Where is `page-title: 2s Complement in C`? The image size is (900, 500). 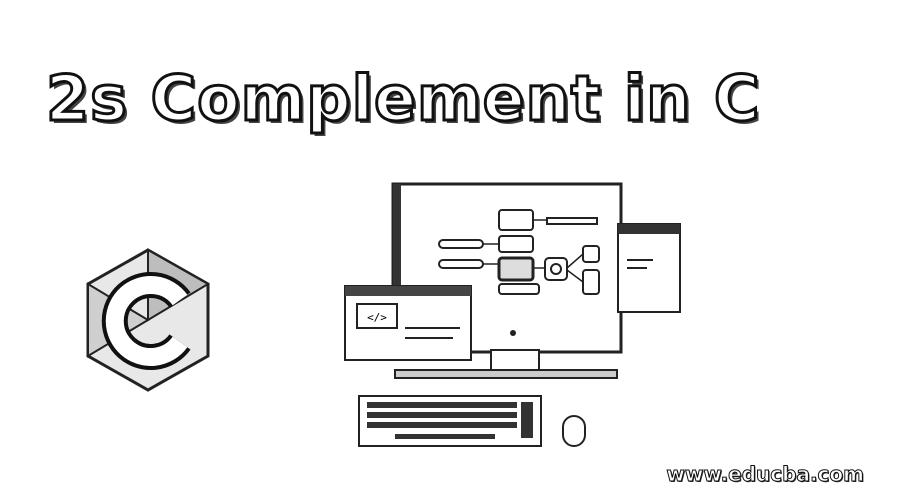 page-title: 2s Complement in C is located at coordinates (403, 99).